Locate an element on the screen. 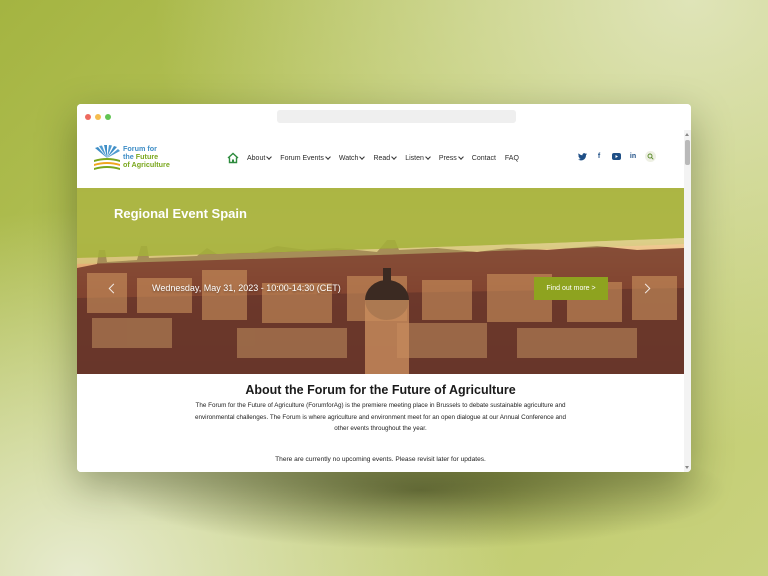 The height and width of the screenshot is (576, 768). nav-item-press: Press is located at coordinates (451, 158).